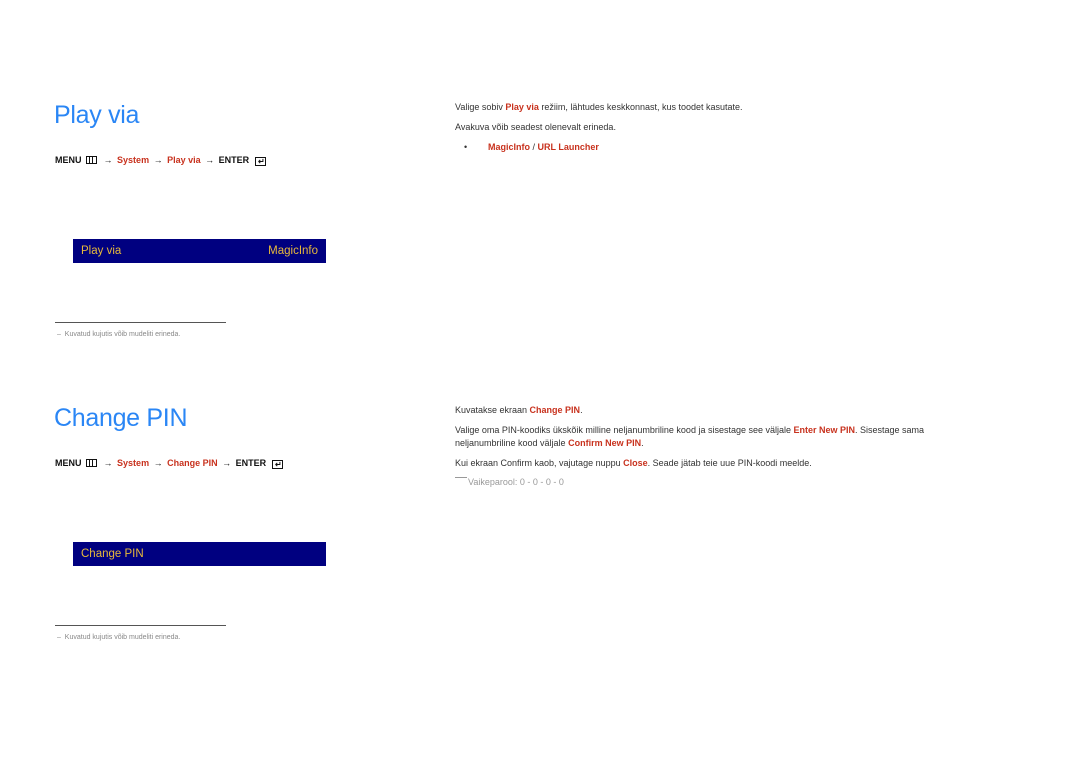 The width and height of the screenshot is (1080, 763). Describe the element at coordinates (824, 430) in the screenshot. I see `highlight-enter-new-pin: Enter New PIN` at that location.